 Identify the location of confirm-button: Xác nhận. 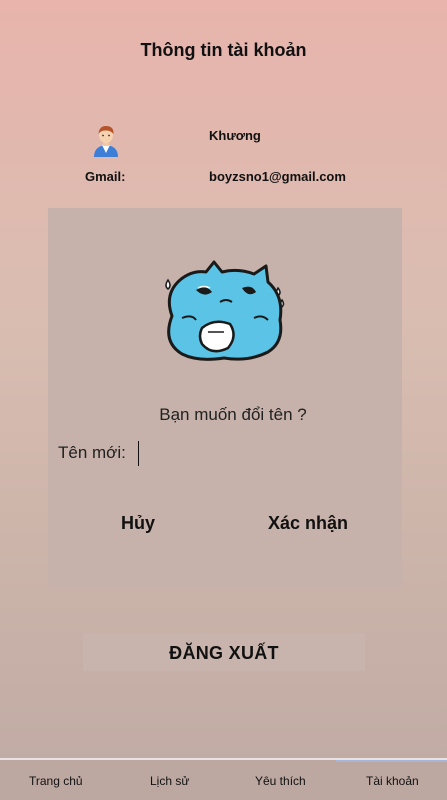
(308, 523).